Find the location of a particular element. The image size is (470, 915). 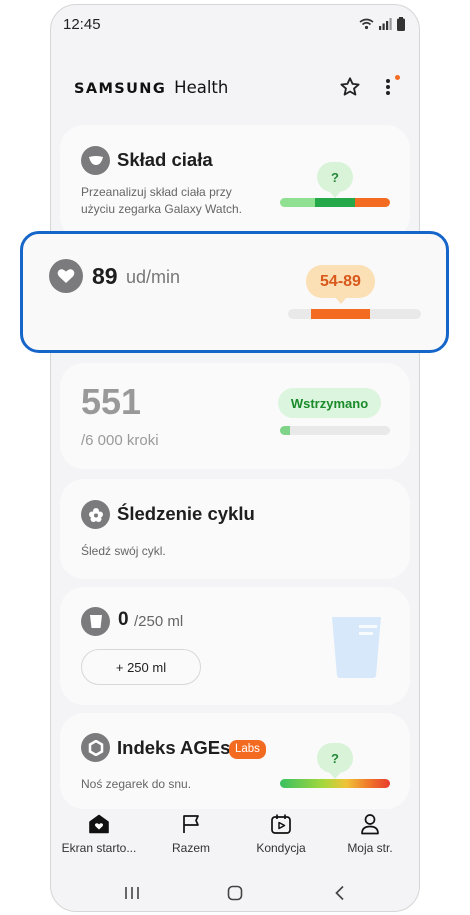

steps-status-badge: Wstrzymano is located at coordinates (329, 403).